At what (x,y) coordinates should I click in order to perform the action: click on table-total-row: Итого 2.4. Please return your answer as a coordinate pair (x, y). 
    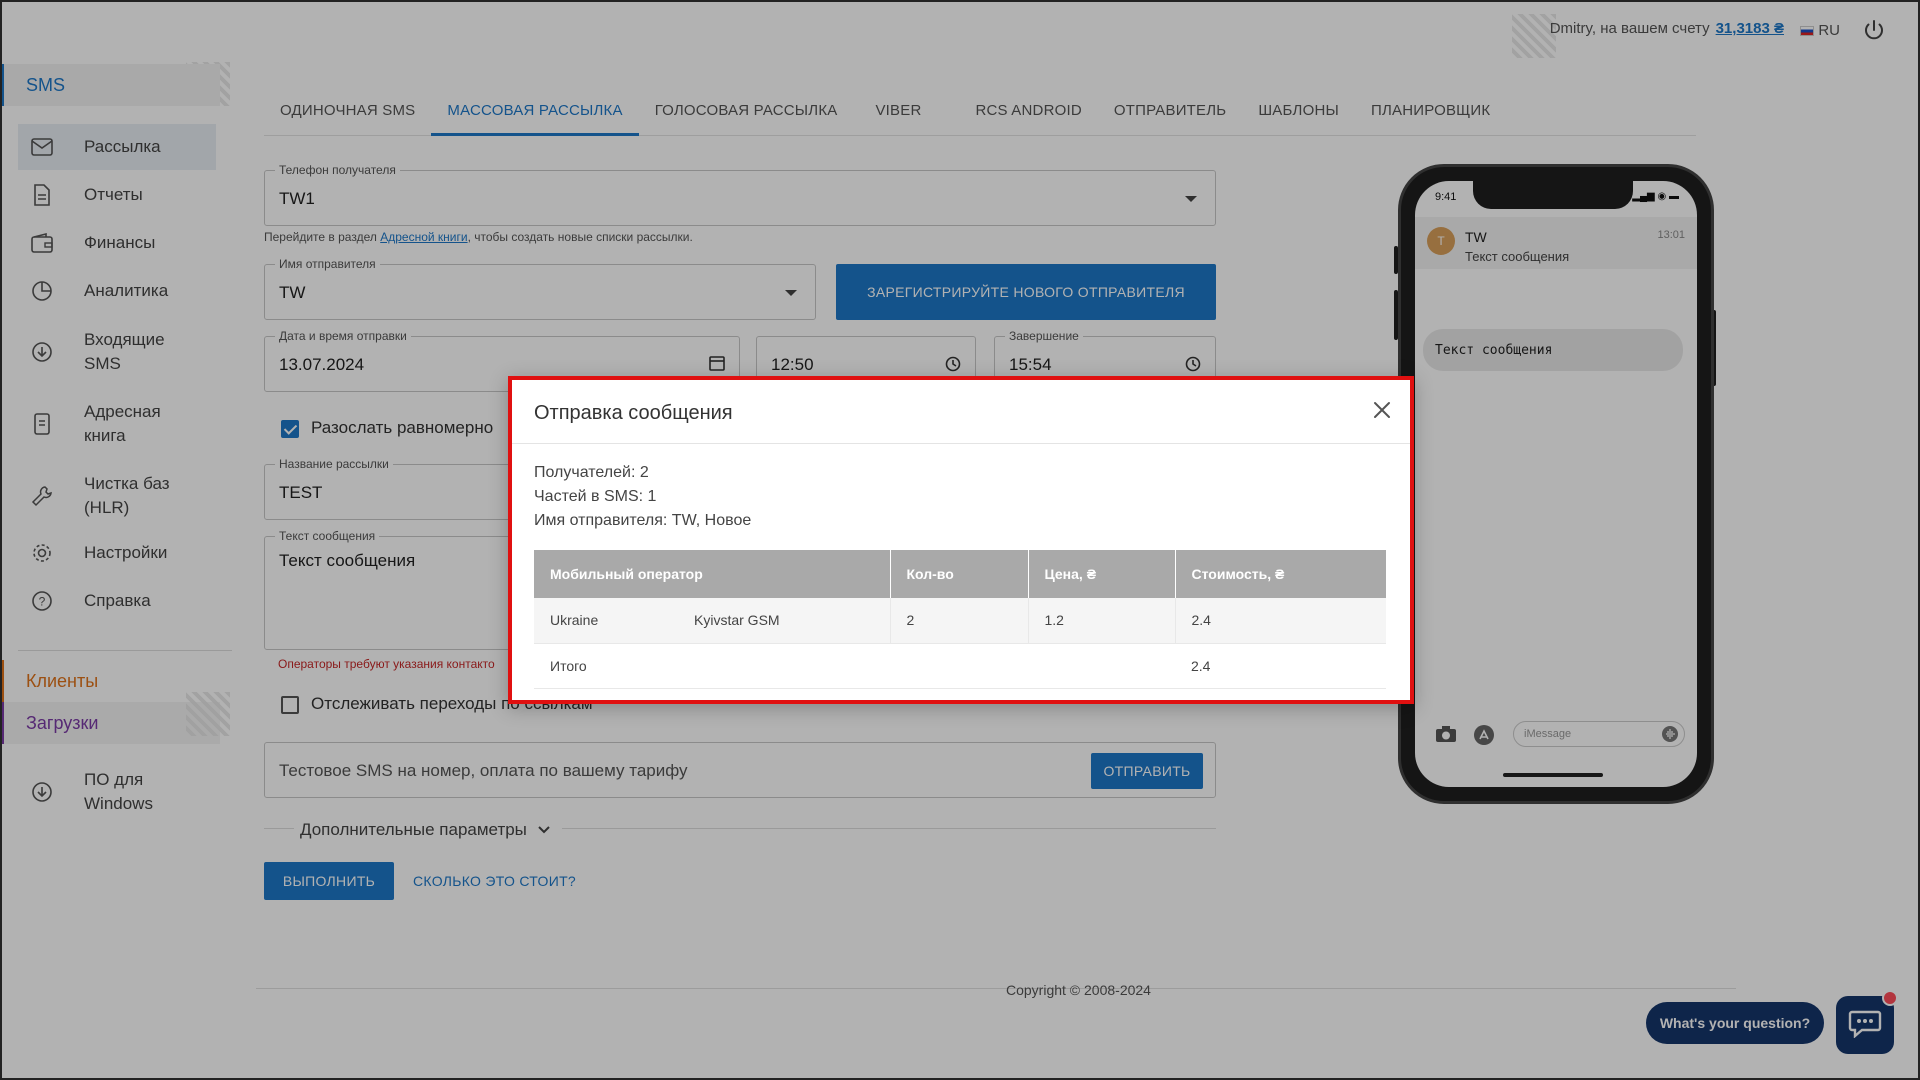
    Looking at the image, I should click on (960, 666).